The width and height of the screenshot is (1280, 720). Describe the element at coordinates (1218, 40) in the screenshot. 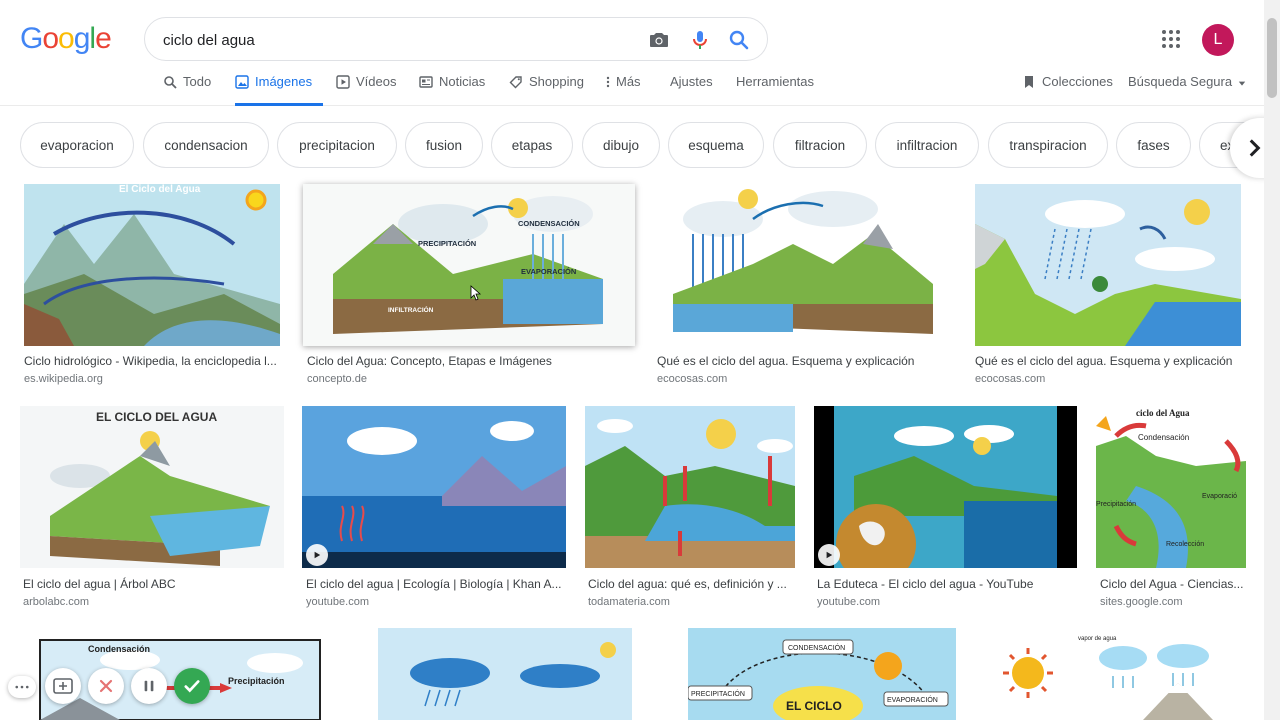

I see `account-avatar: L` at that location.